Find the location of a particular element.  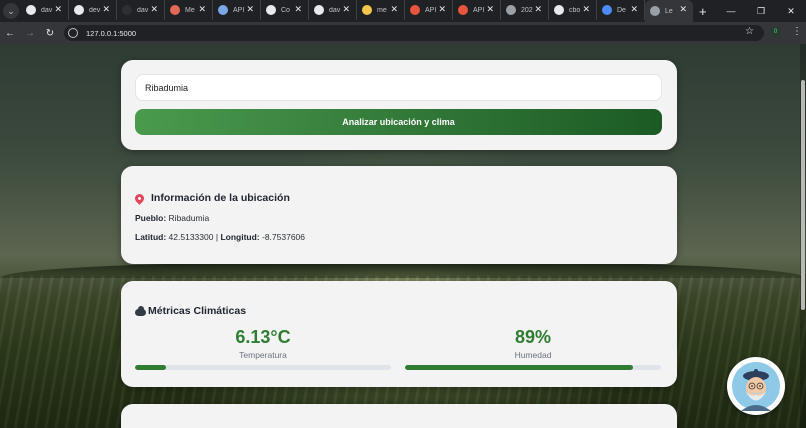

circle-icon is located at coordinates (127, 10).